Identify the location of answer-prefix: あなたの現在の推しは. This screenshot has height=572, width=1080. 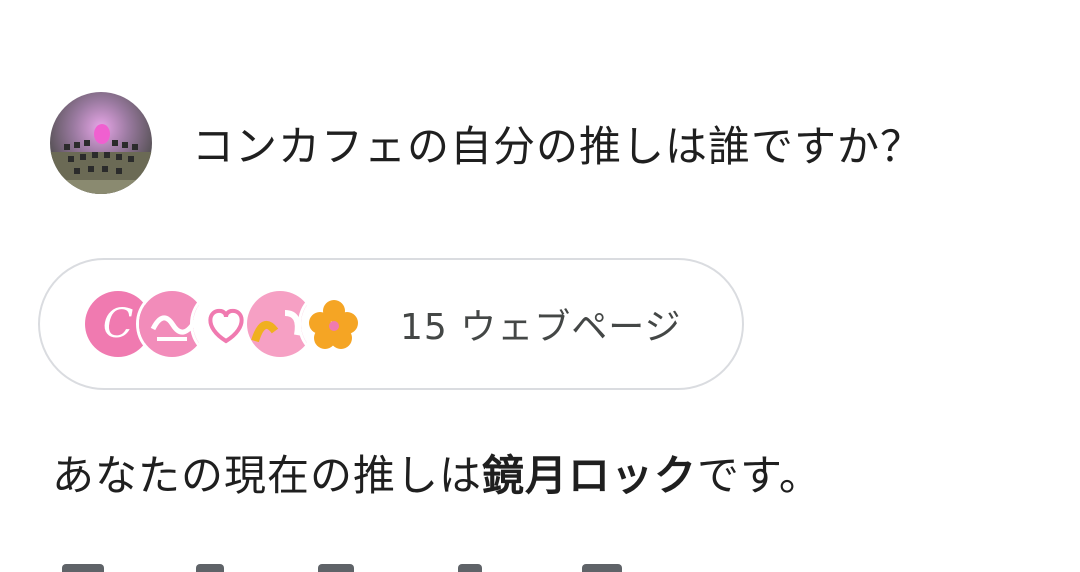
(267, 475).